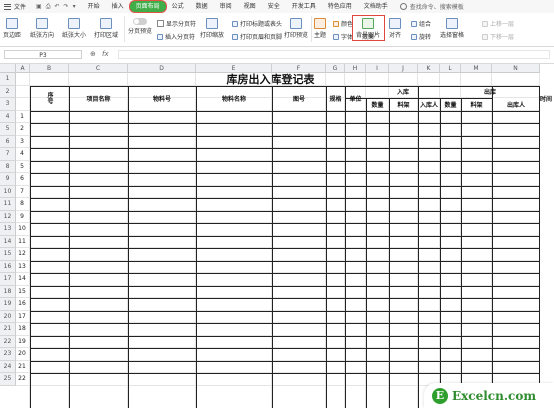  I want to click on row-header-23: 23, so click(8, 354).